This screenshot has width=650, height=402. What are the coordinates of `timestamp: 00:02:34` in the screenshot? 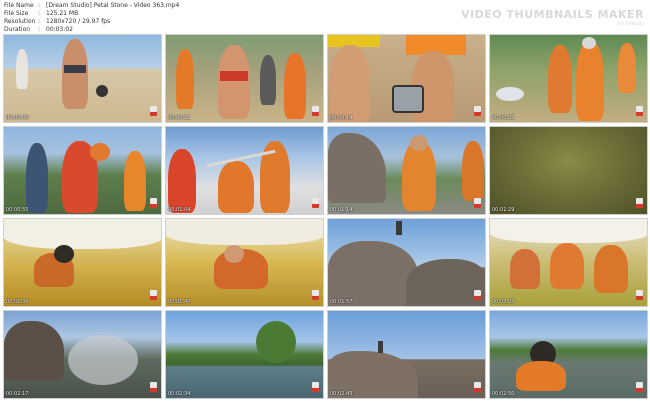 It's located at (179, 394).